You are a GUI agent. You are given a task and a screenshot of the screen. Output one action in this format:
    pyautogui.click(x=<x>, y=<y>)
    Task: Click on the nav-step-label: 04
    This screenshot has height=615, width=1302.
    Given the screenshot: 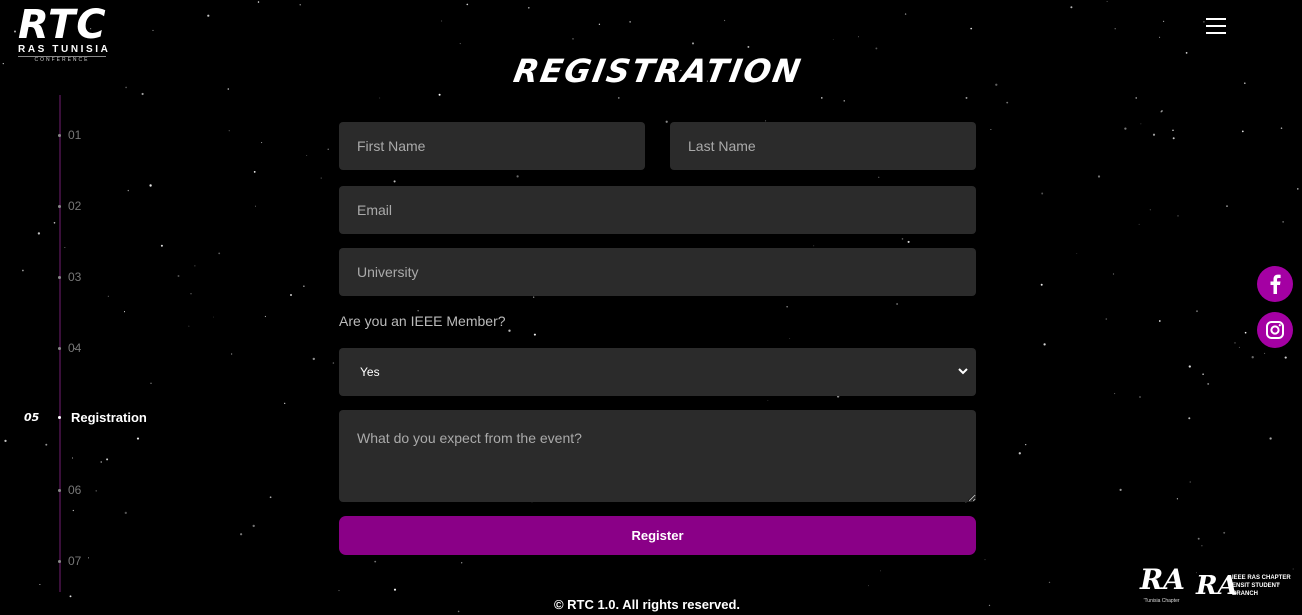 What is the action you would take?
    pyautogui.click(x=75, y=348)
    